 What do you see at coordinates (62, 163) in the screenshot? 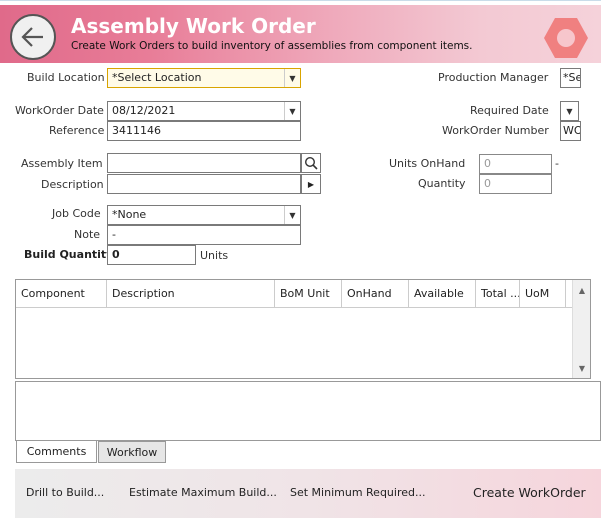
I see `assembly-item-label: Assembly Item` at bounding box center [62, 163].